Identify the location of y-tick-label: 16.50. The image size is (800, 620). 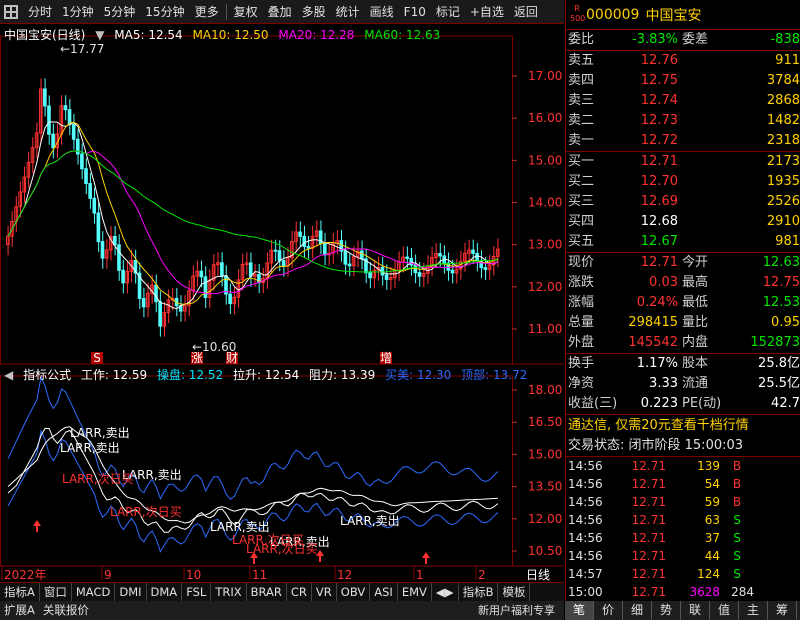
(545, 422).